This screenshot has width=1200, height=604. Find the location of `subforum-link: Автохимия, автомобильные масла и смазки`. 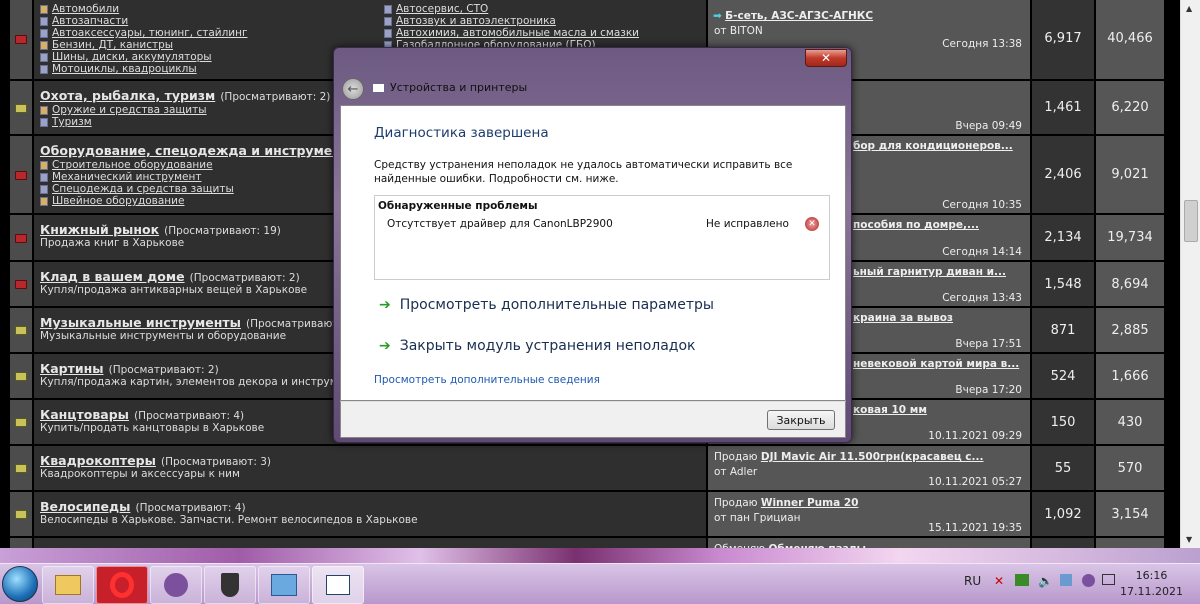

subforum-link: Автохимия, автомобильные масла и смазки is located at coordinates (511, 33).